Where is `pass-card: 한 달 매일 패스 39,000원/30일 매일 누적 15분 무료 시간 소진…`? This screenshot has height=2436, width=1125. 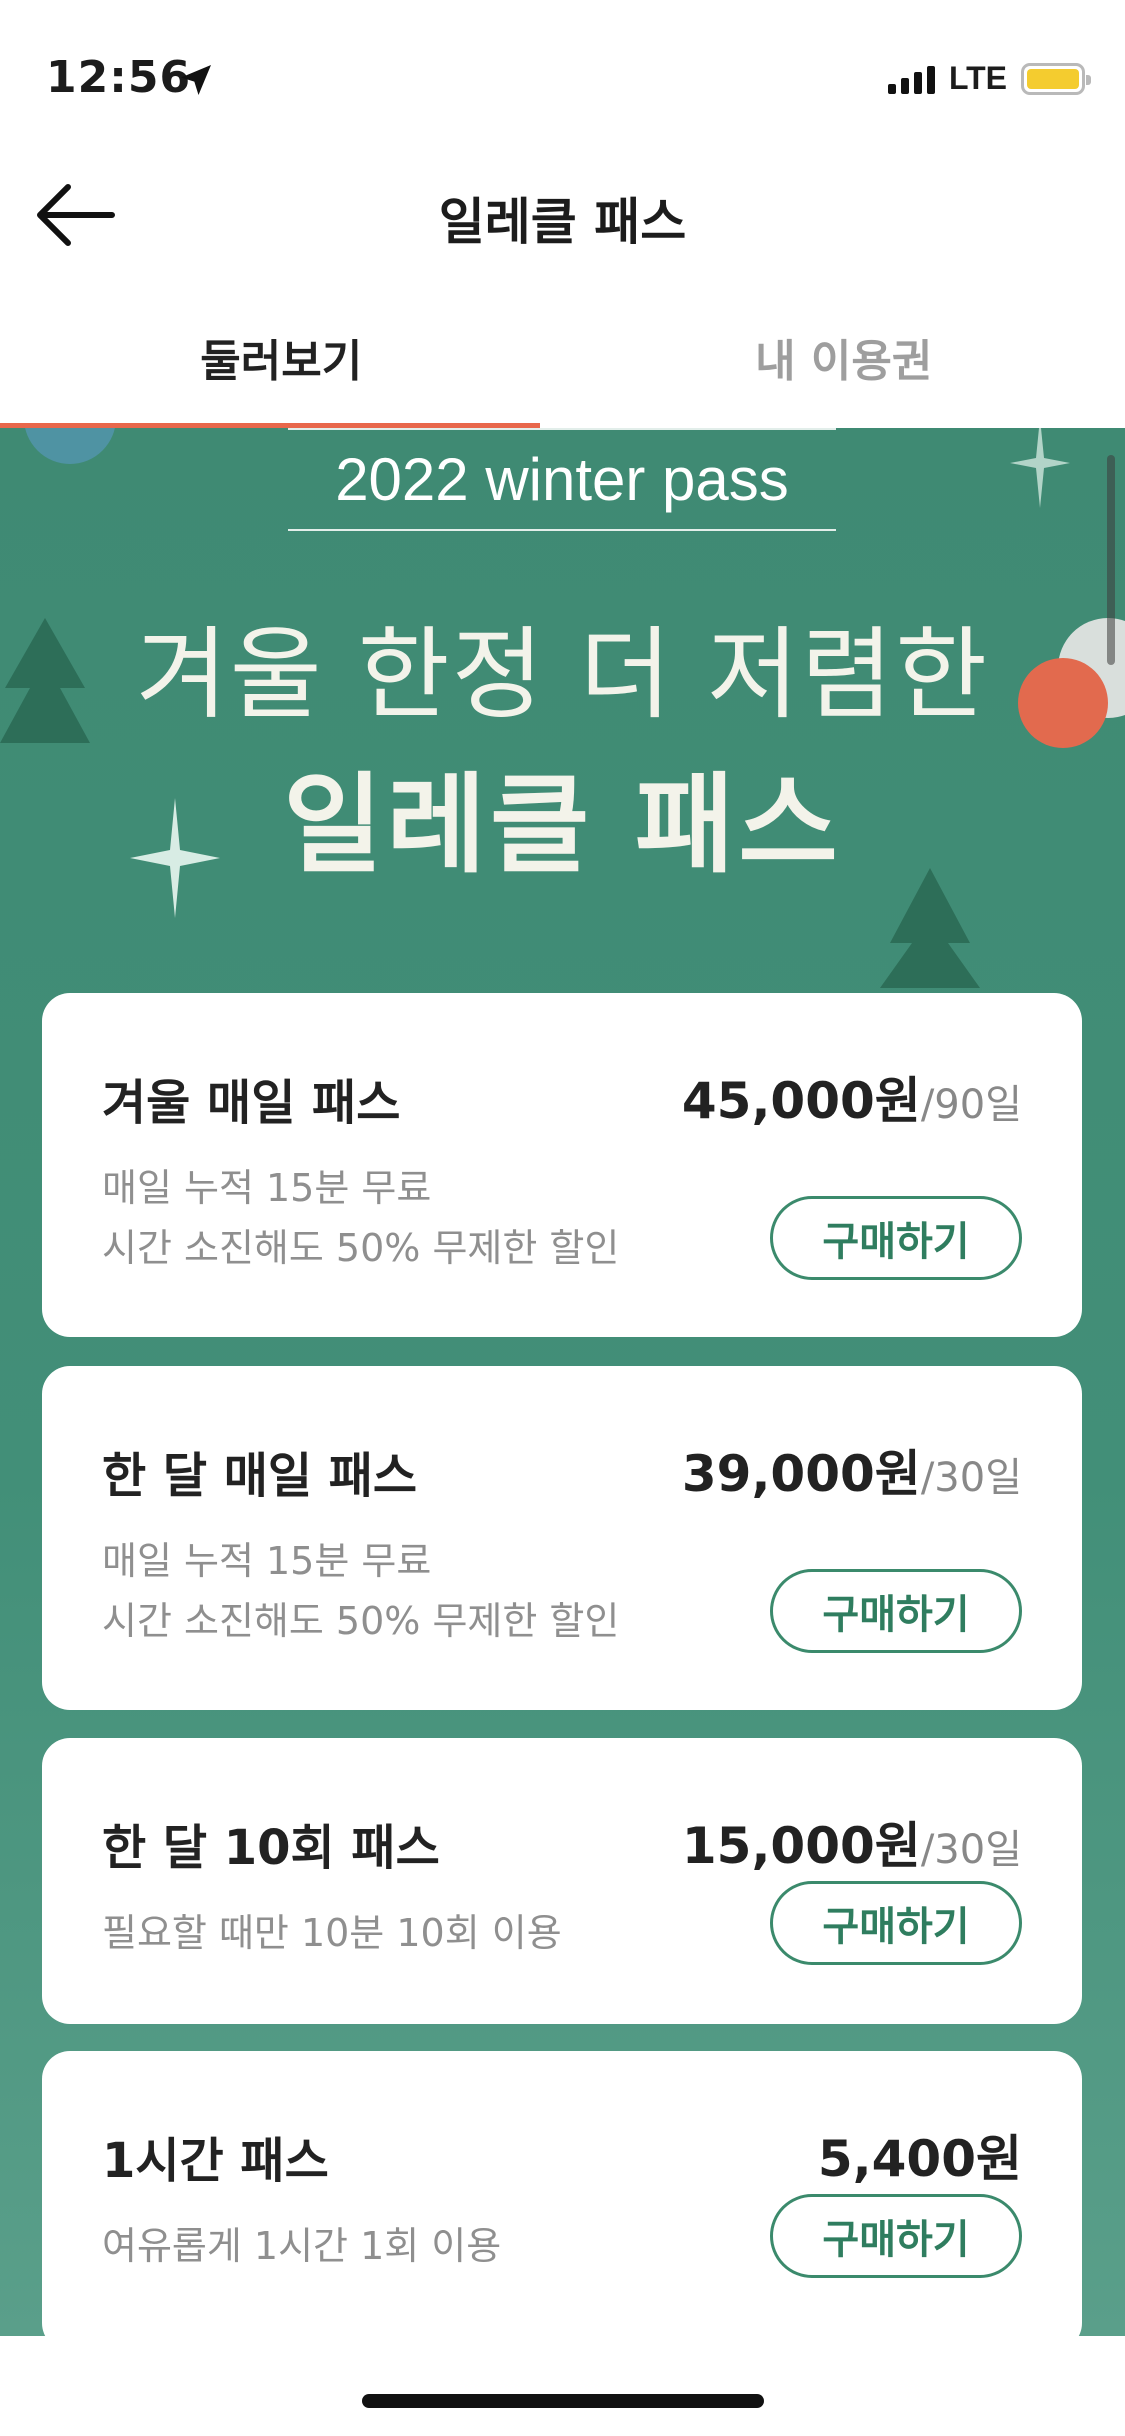 pass-card: 한 달 매일 패스 39,000원/30일 매일 누적 15분 무료 시간 소진… is located at coordinates (562, 1538).